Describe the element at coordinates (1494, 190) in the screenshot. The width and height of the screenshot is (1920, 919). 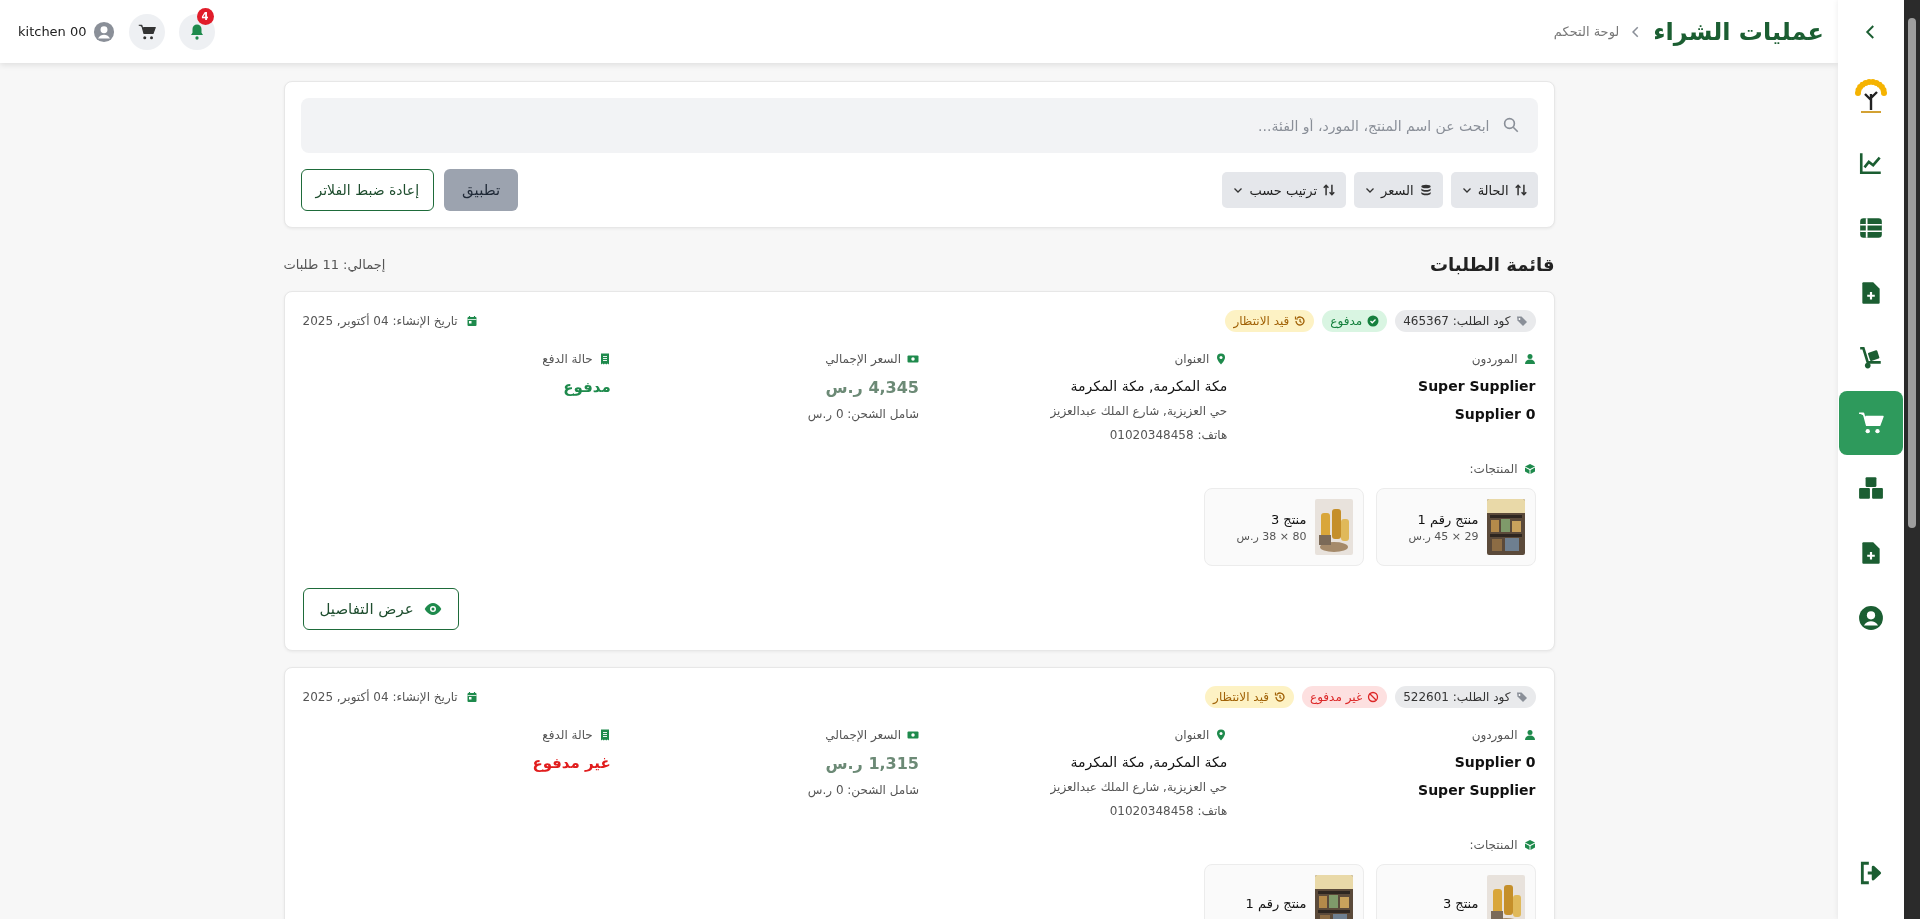
I see `filter-dropdown: الحالة` at that location.